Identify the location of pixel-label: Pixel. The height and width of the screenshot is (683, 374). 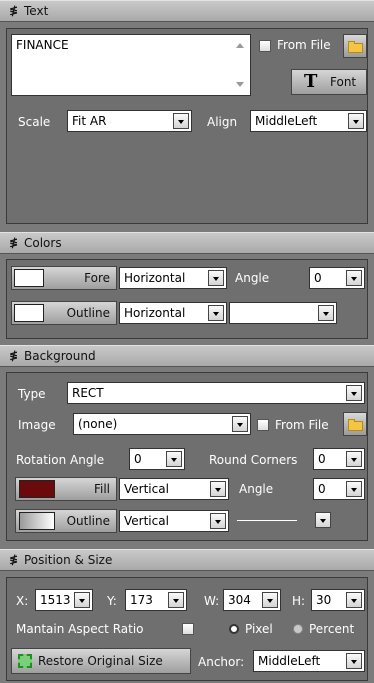
(259, 629).